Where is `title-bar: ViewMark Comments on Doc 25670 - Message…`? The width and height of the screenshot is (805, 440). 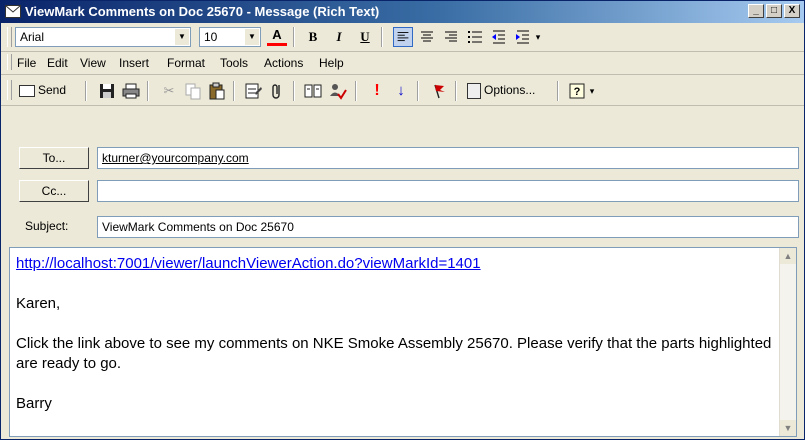
title-bar: ViewMark Comments on Doc 25670 - Message… is located at coordinates (402, 12).